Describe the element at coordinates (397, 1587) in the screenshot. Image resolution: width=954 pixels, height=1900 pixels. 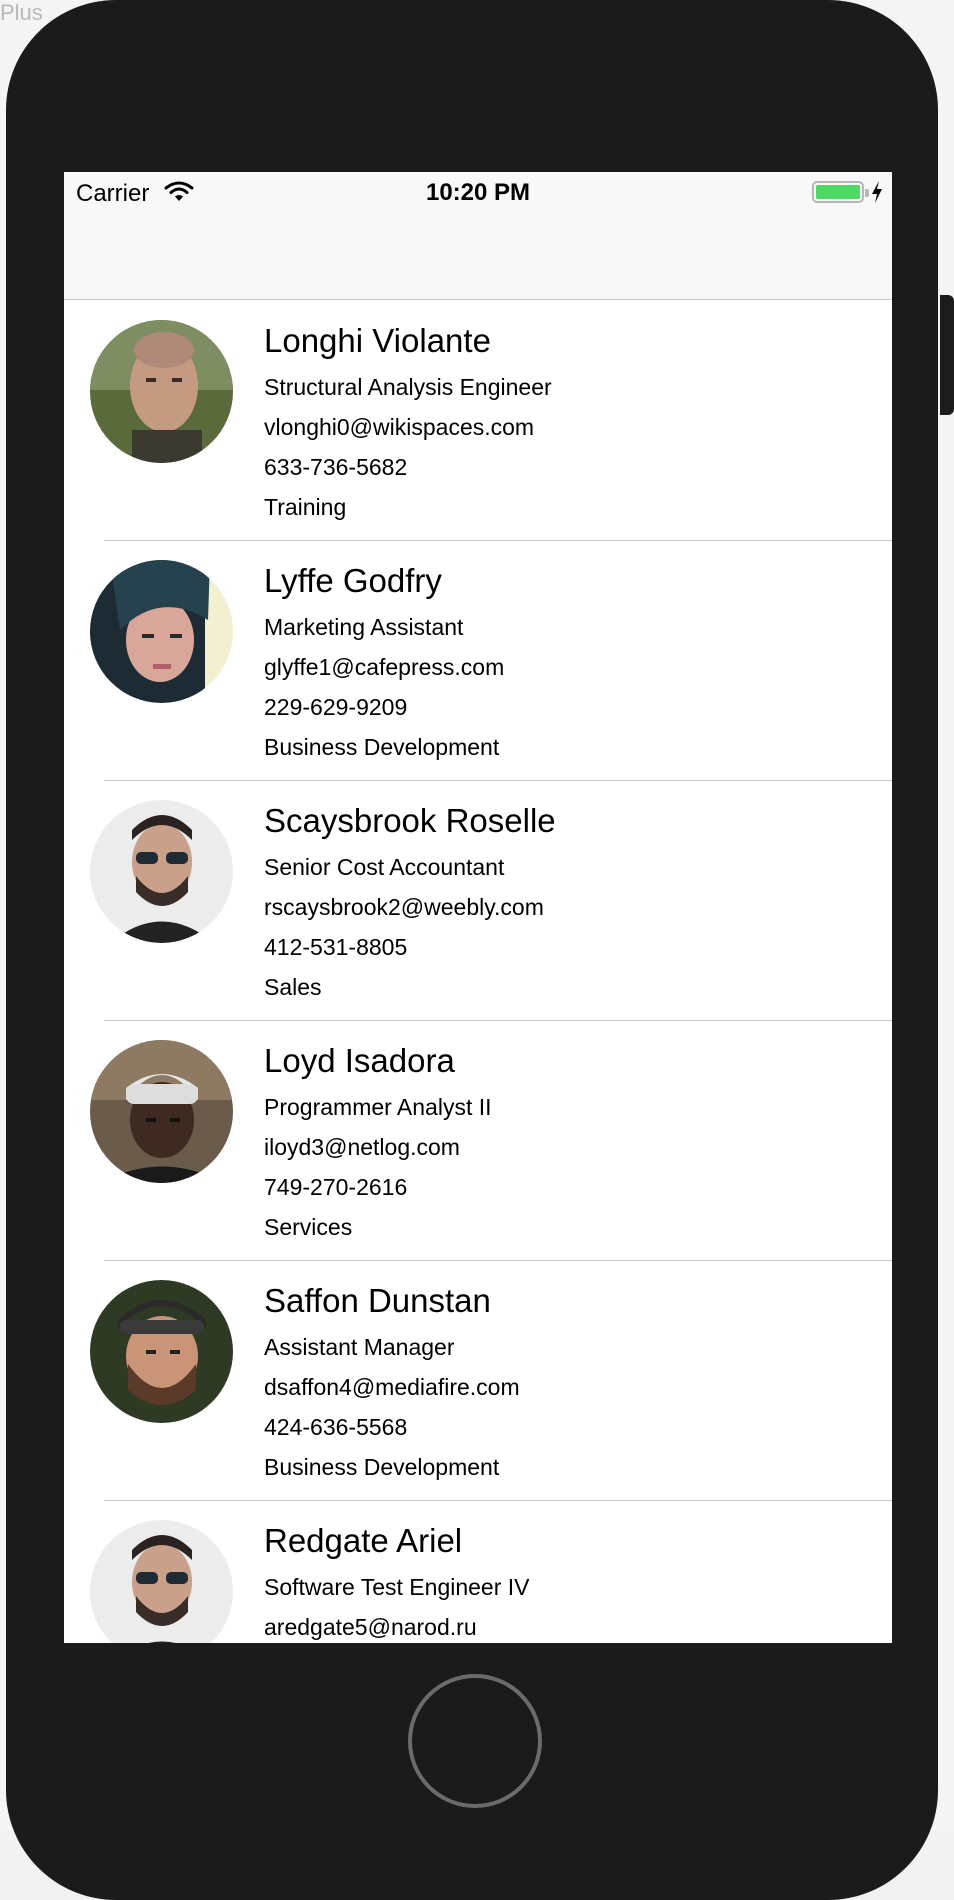
I see `contact-title: Software Test Engineer IV` at that location.